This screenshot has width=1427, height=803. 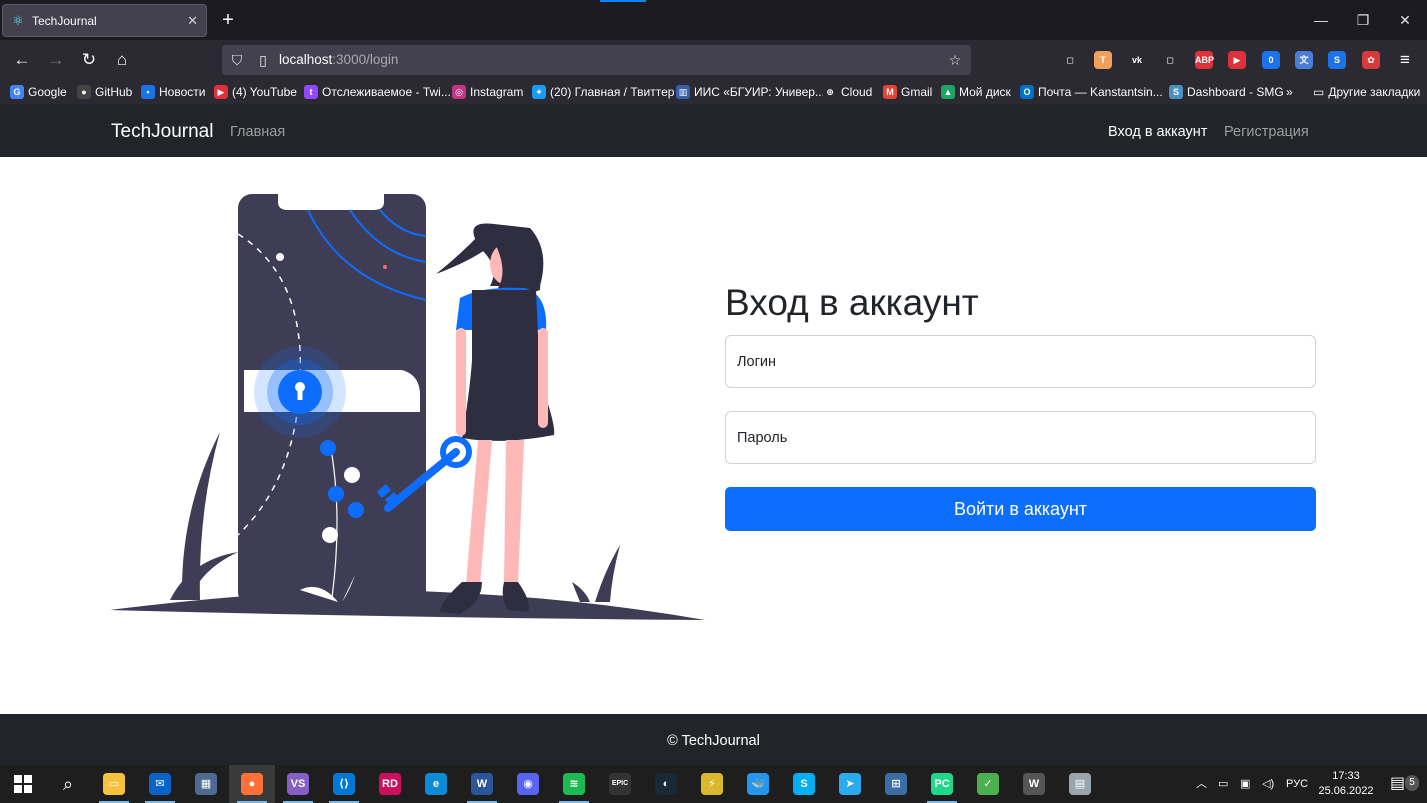 I want to click on taskbar-app-sql-server: ⊞, so click(x=896, y=784).